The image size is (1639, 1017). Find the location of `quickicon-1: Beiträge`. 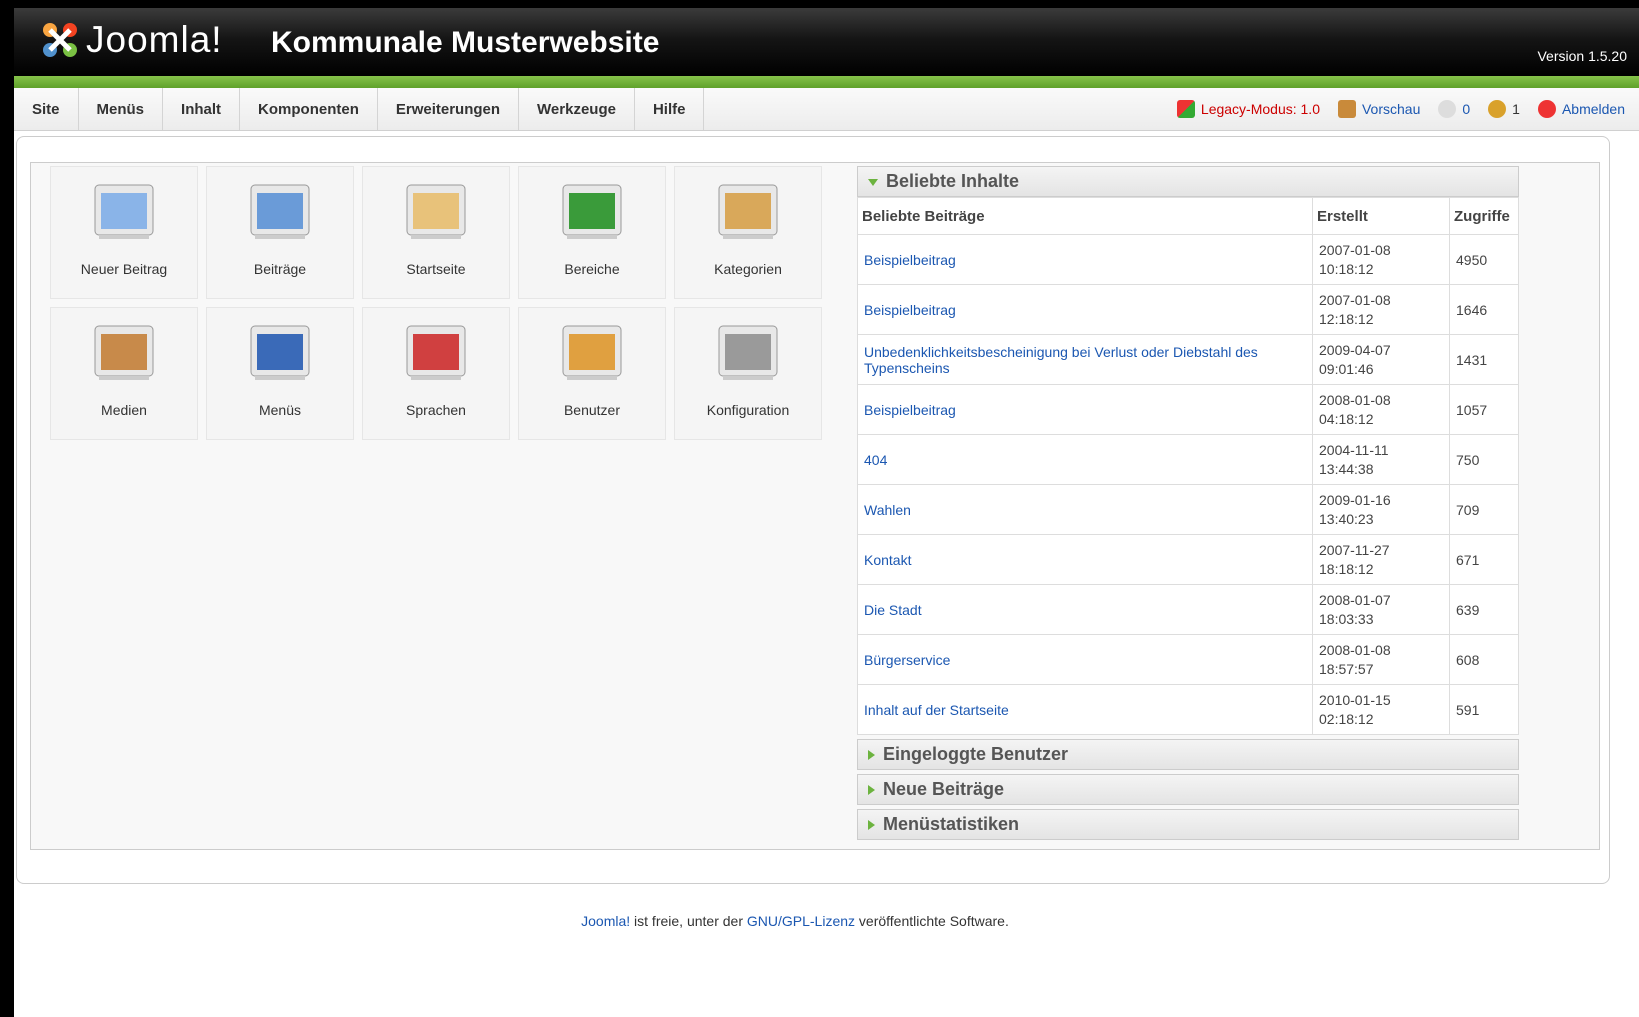

quickicon-1: Beiträge is located at coordinates (280, 232).